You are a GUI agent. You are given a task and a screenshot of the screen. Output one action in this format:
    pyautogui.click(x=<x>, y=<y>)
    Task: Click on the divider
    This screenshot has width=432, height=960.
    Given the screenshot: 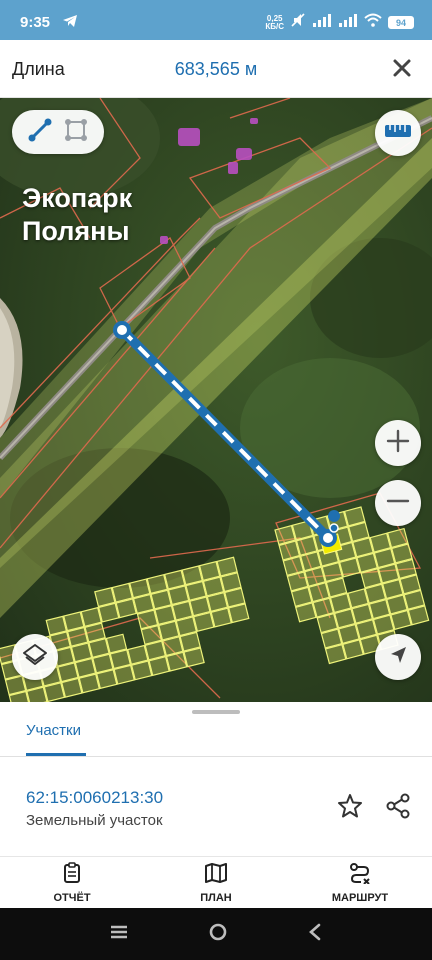 What is the action you would take?
    pyautogui.click(x=216, y=756)
    